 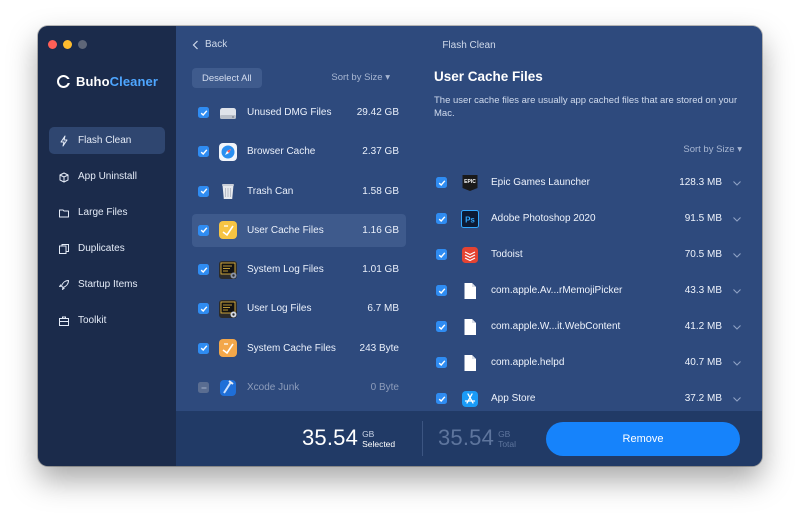 What do you see at coordinates (380, 270) in the screenshot?
I see `category-size: 1.01 GB` at bounding box center [380, 270].